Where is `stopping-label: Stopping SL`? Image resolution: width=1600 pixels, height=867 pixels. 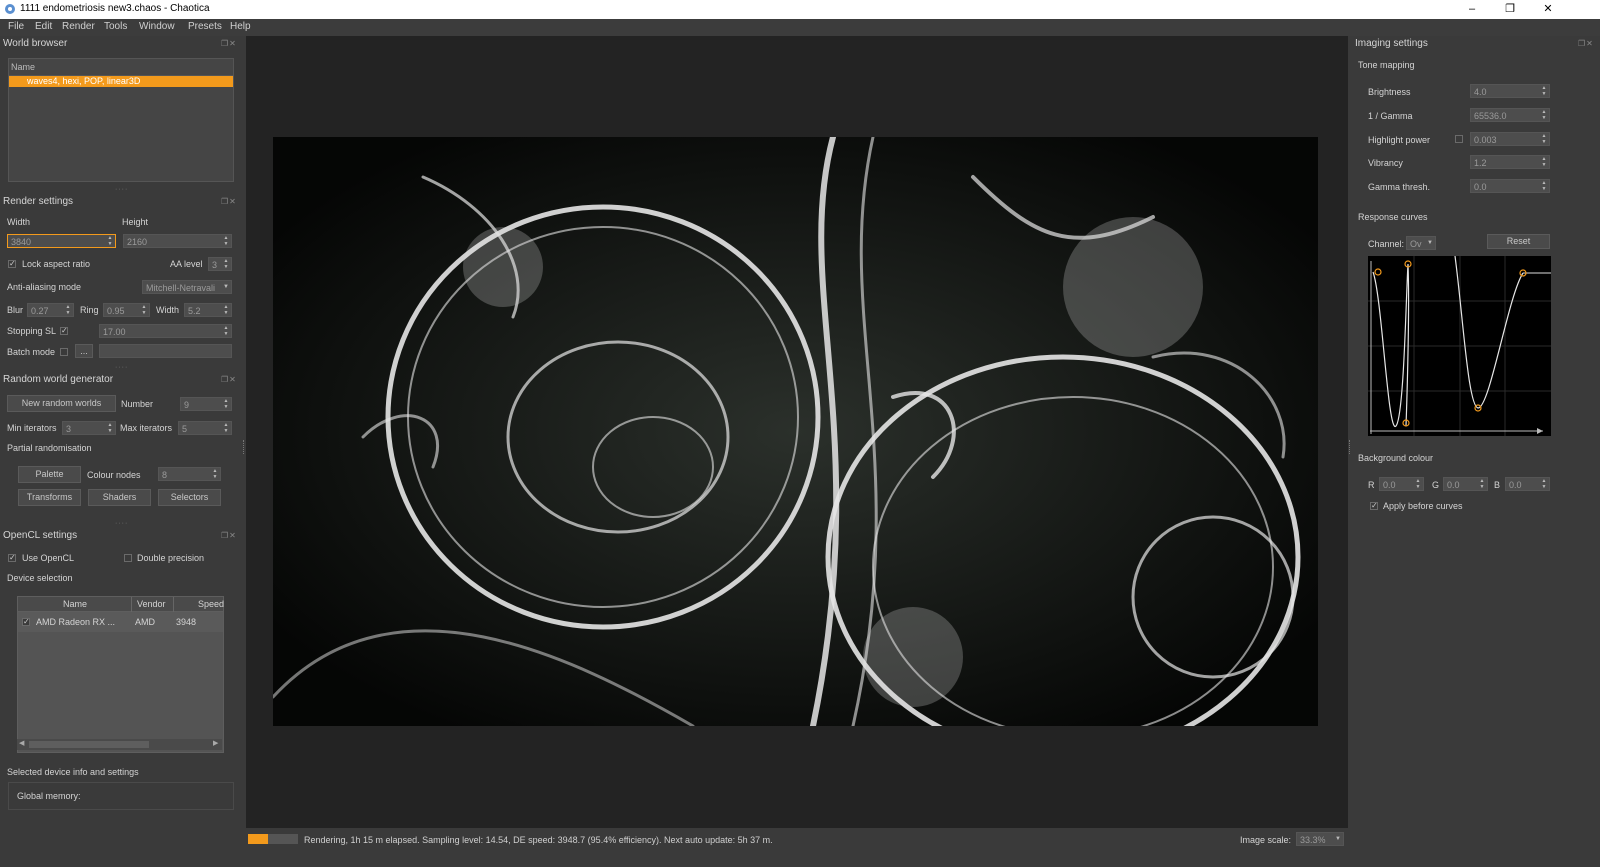
stopping-label: Stopping SL is located at coordinates (32, 331).